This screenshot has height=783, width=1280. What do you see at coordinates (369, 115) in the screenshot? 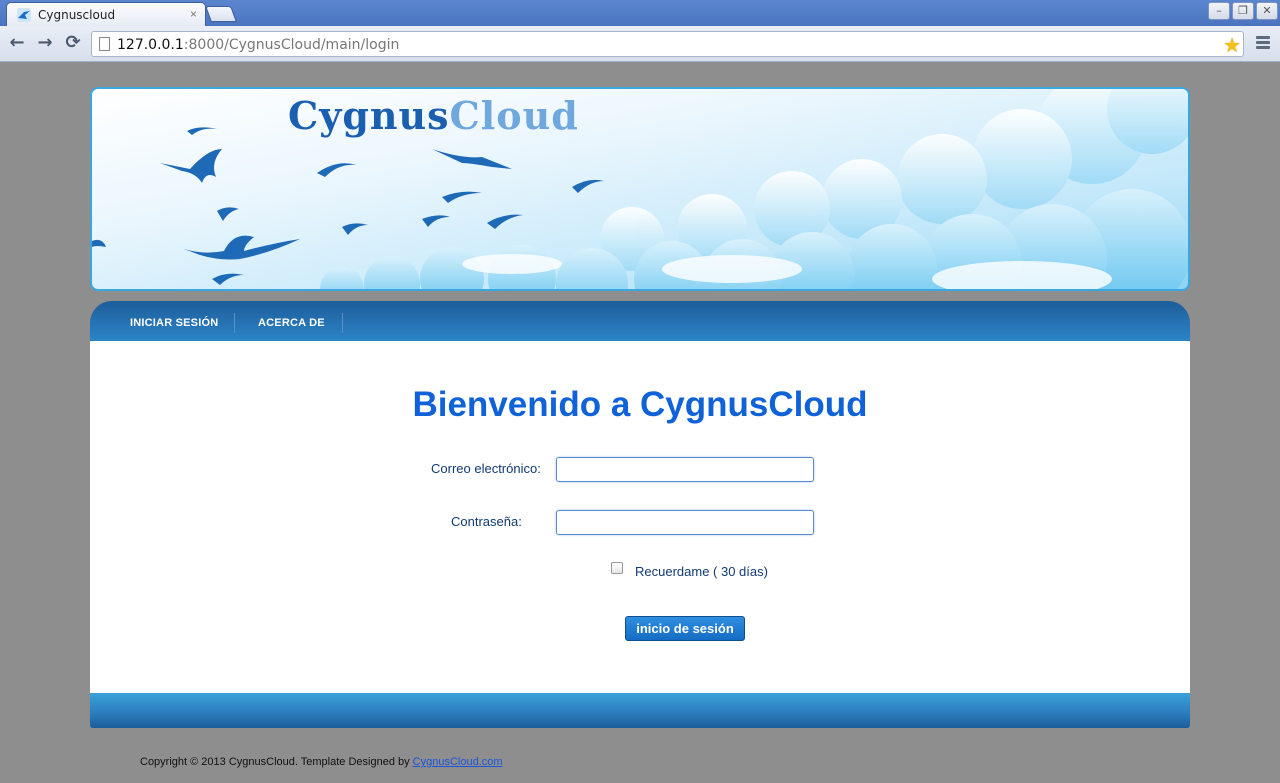
I see `logo-cygnus: Cygnus` at bounding box center [369, 115].